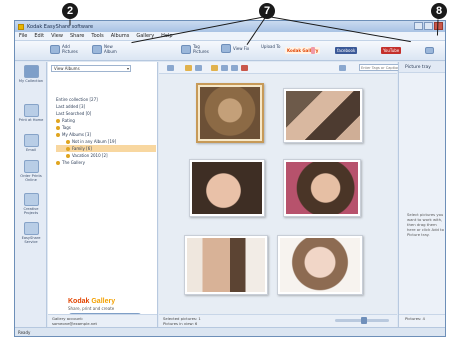 The height and width of the screenshot is (341, 453). What do you see at coordinates (198, 68) in the screenshot?
I see `filter-icon` at bounding box center [198, 68].